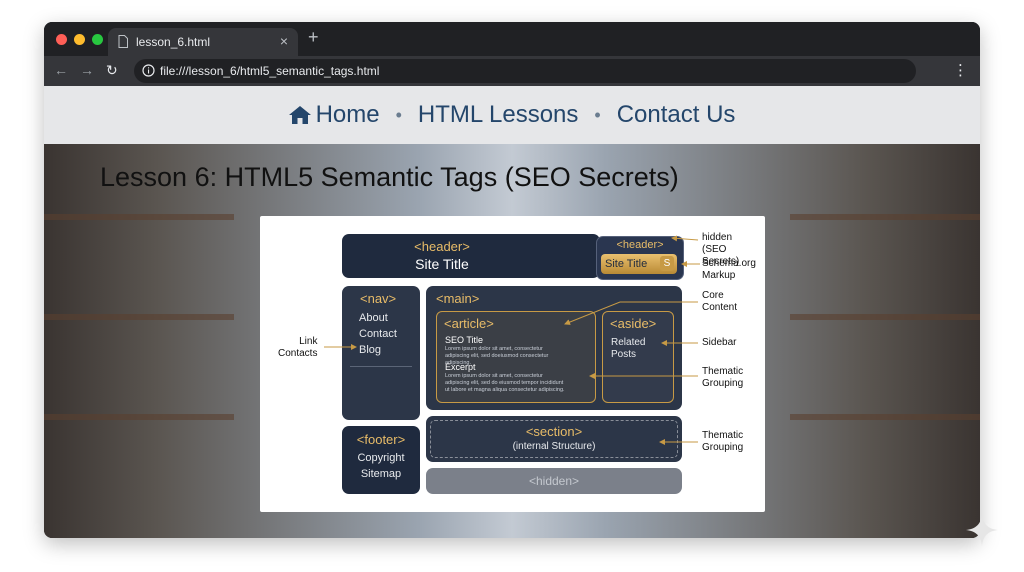 Image resolution: width=1024 pixels, height=572 pixels. What do you see at coordinates (960, 70) in the screenshot?
I see `menu-dots-icon: ⋮` at bounding box center [960, 70].